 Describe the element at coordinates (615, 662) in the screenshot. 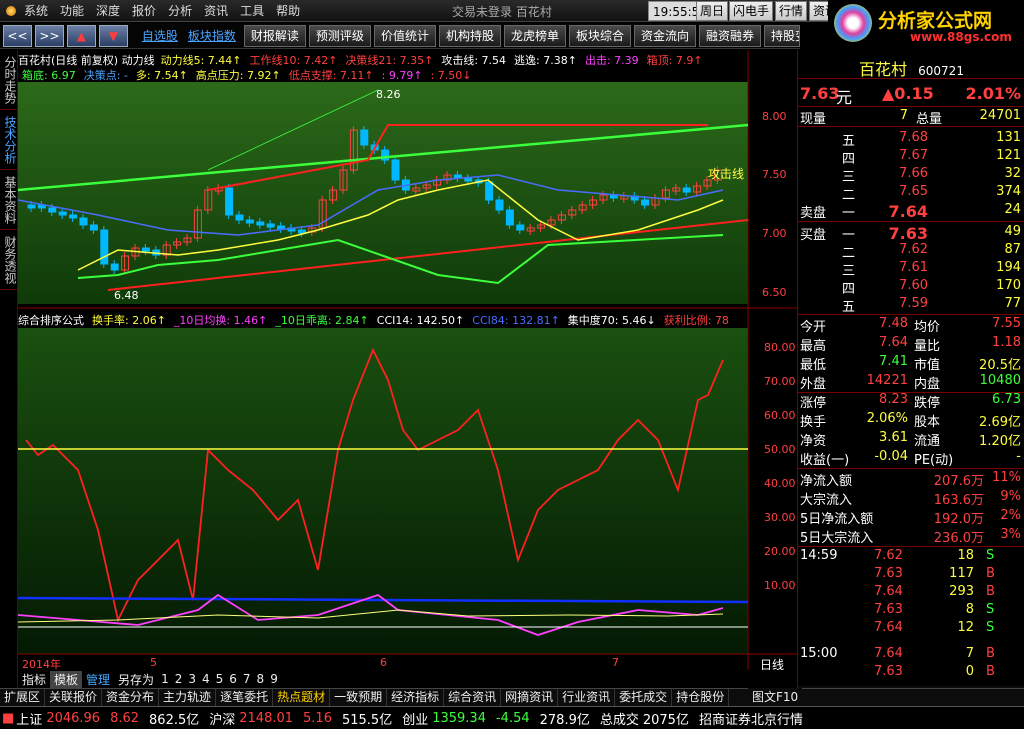

I see `date-jul: 7` at that location.